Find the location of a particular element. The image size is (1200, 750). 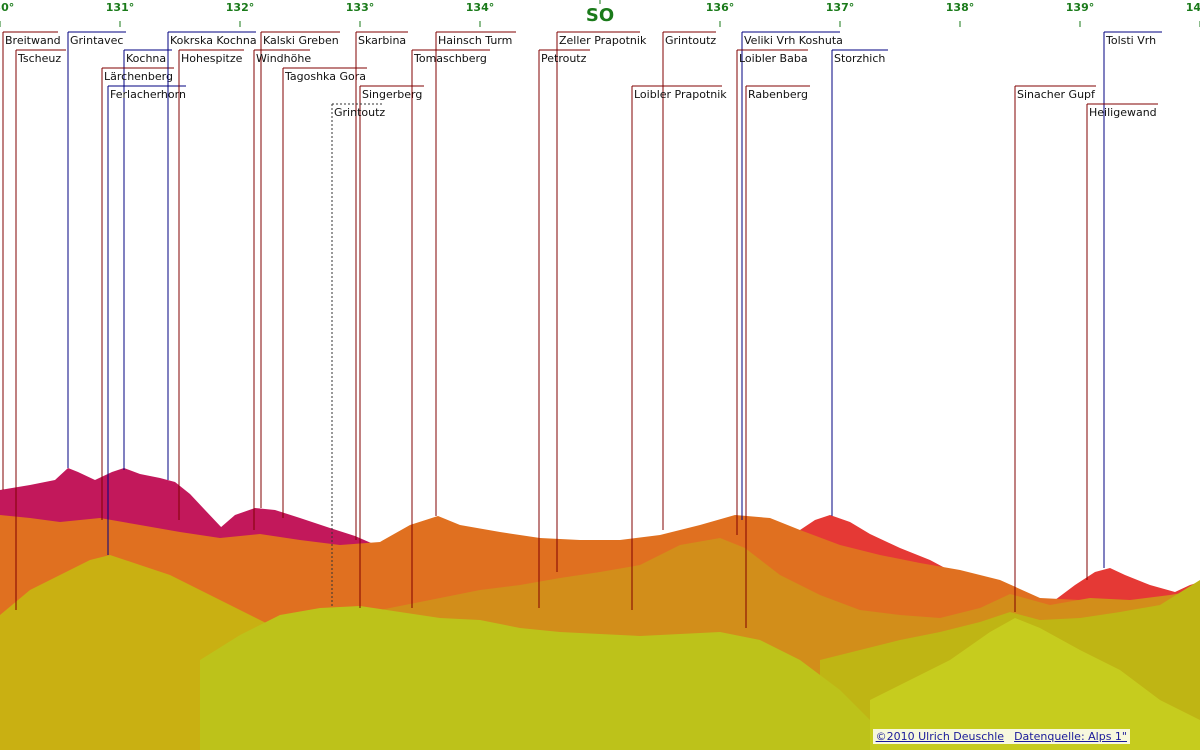

datasource-link: Datenquelle: Alps 1" is located at coordinates (1070, 736).